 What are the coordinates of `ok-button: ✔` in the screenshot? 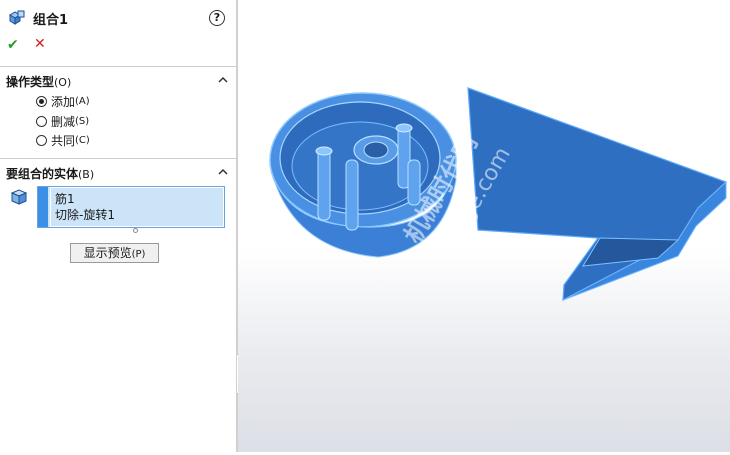 It's located at (13, 45).